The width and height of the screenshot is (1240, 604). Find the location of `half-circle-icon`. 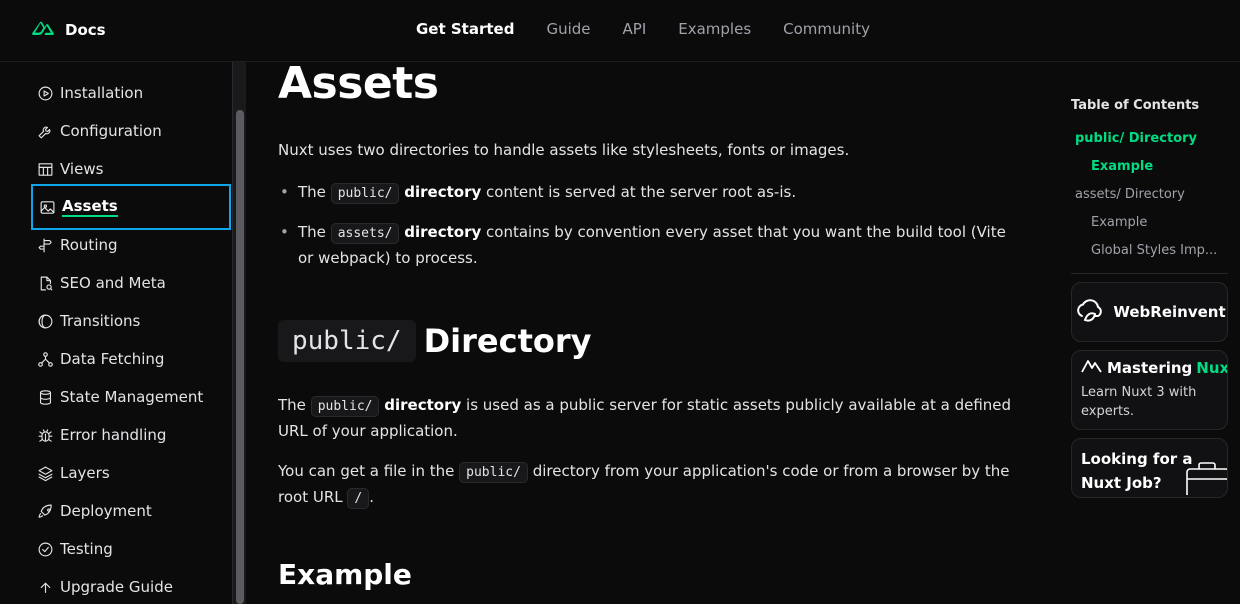

half-circle-icon is located at coordinates (45, 321).